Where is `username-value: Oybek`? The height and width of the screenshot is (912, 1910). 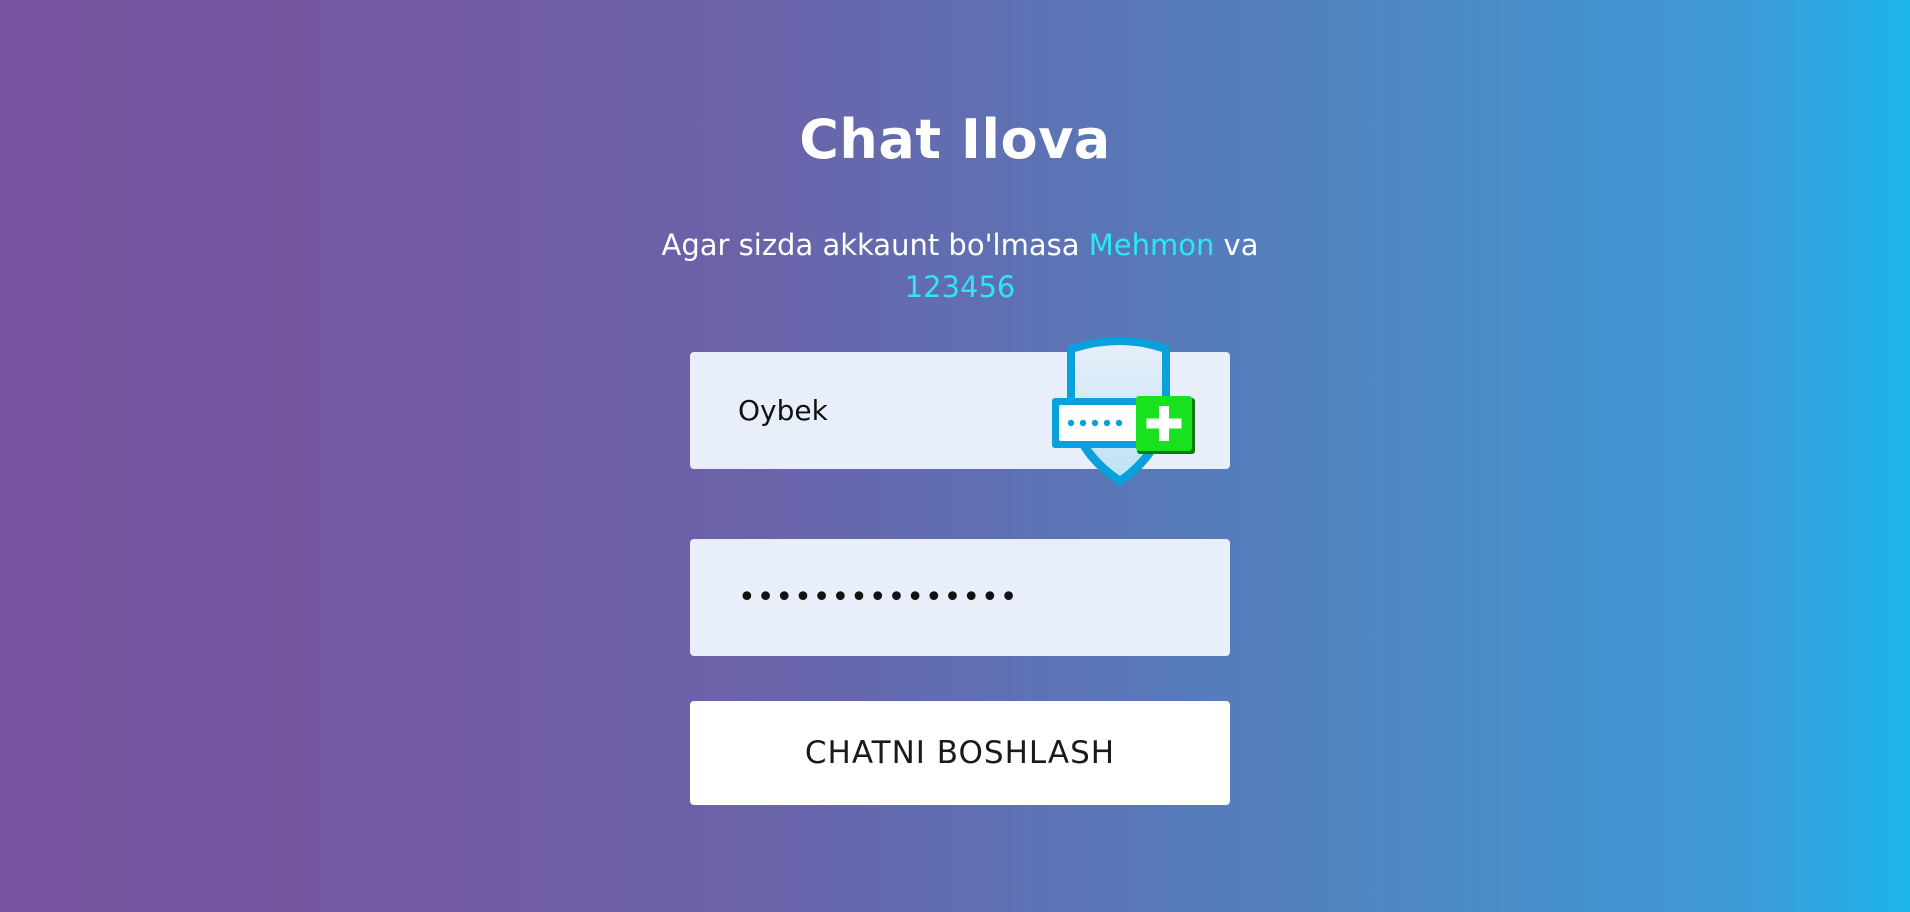
username-value: Oybek is located at coordinates (783, 410).